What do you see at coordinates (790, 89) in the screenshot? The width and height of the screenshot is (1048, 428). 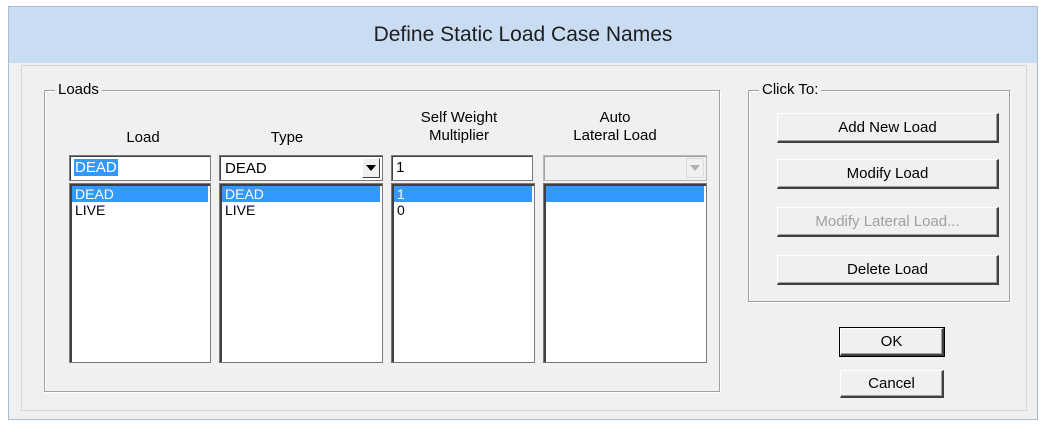 I see `click-to-group-legend: Click To:` at bounding box center [790, 89].